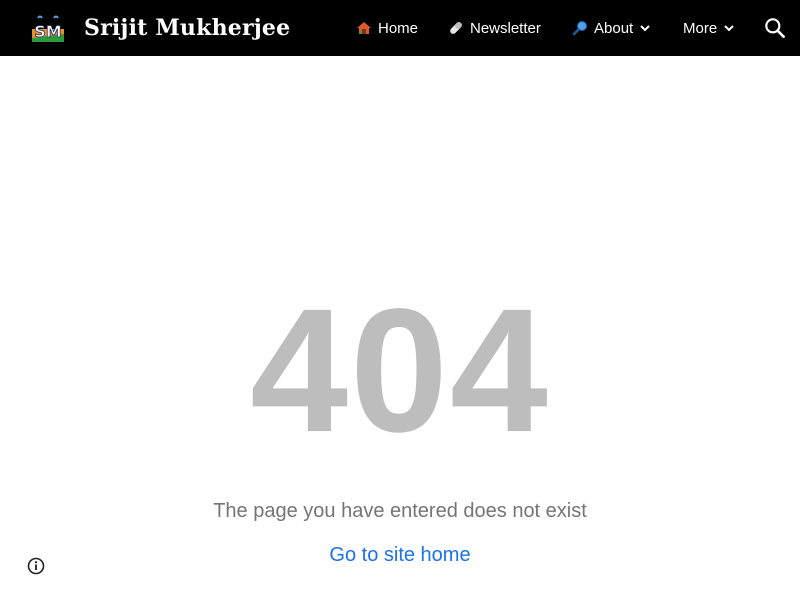  What do you see at coordinates (36, 566) in the screenshot?
I see `info-icon` at bounding box center [36, 566].